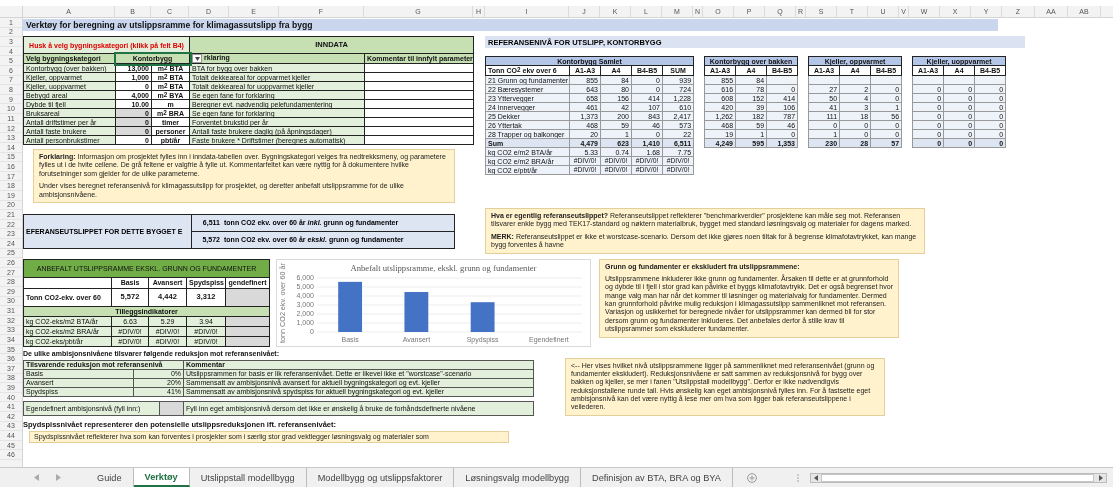  I want to click on scroll-left-icon, so click(815, 477).